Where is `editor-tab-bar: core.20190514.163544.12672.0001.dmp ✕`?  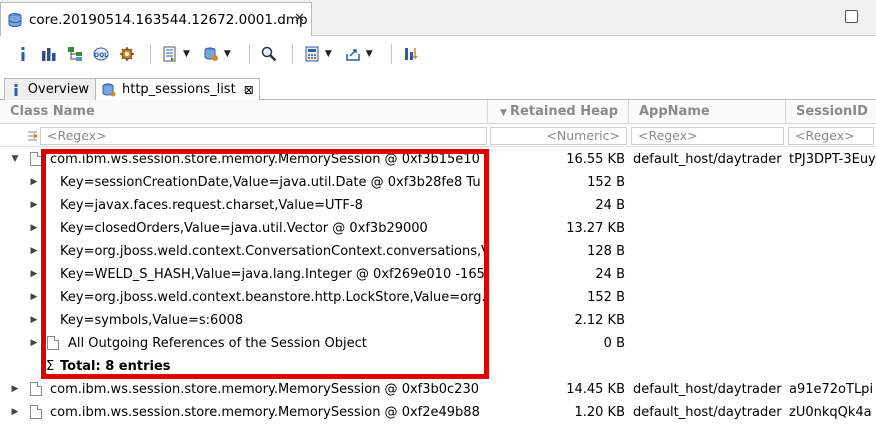
editor-tab-bar: core.20190514.163544.12672.0001.dmp ✕ is located at coordinates (438, 18).